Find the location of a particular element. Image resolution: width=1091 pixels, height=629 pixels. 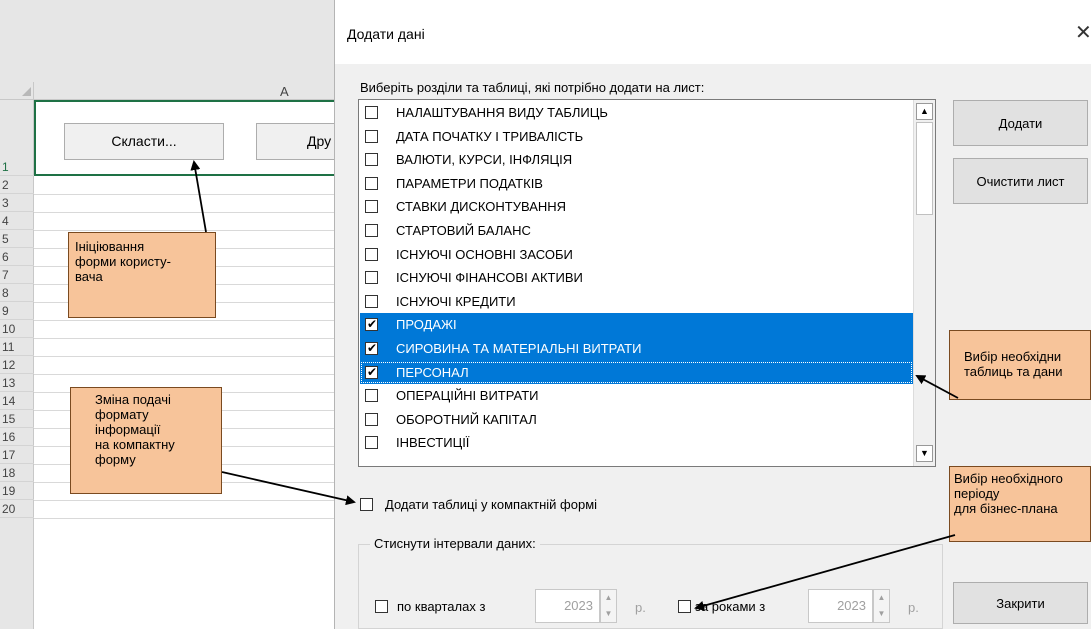

quarter-spin-icon: ▲ ▼ is located at coordinates (608, 606).